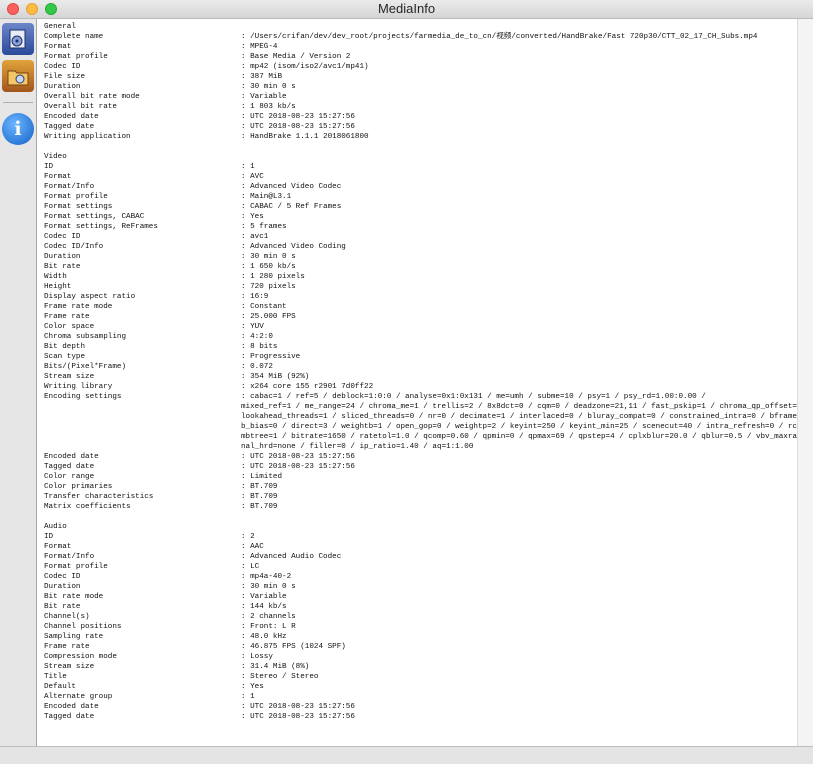  Describe the element at coordinates (264, 607) in the screenshot. I see `field-value: : 144 kb/s` at that location.